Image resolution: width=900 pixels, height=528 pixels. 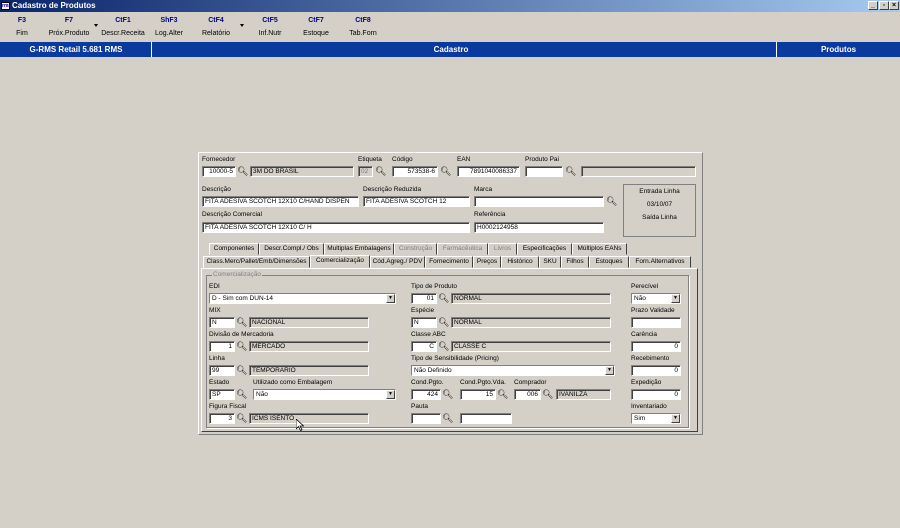 I want to click on marca-field, so click(x=539, y=201).